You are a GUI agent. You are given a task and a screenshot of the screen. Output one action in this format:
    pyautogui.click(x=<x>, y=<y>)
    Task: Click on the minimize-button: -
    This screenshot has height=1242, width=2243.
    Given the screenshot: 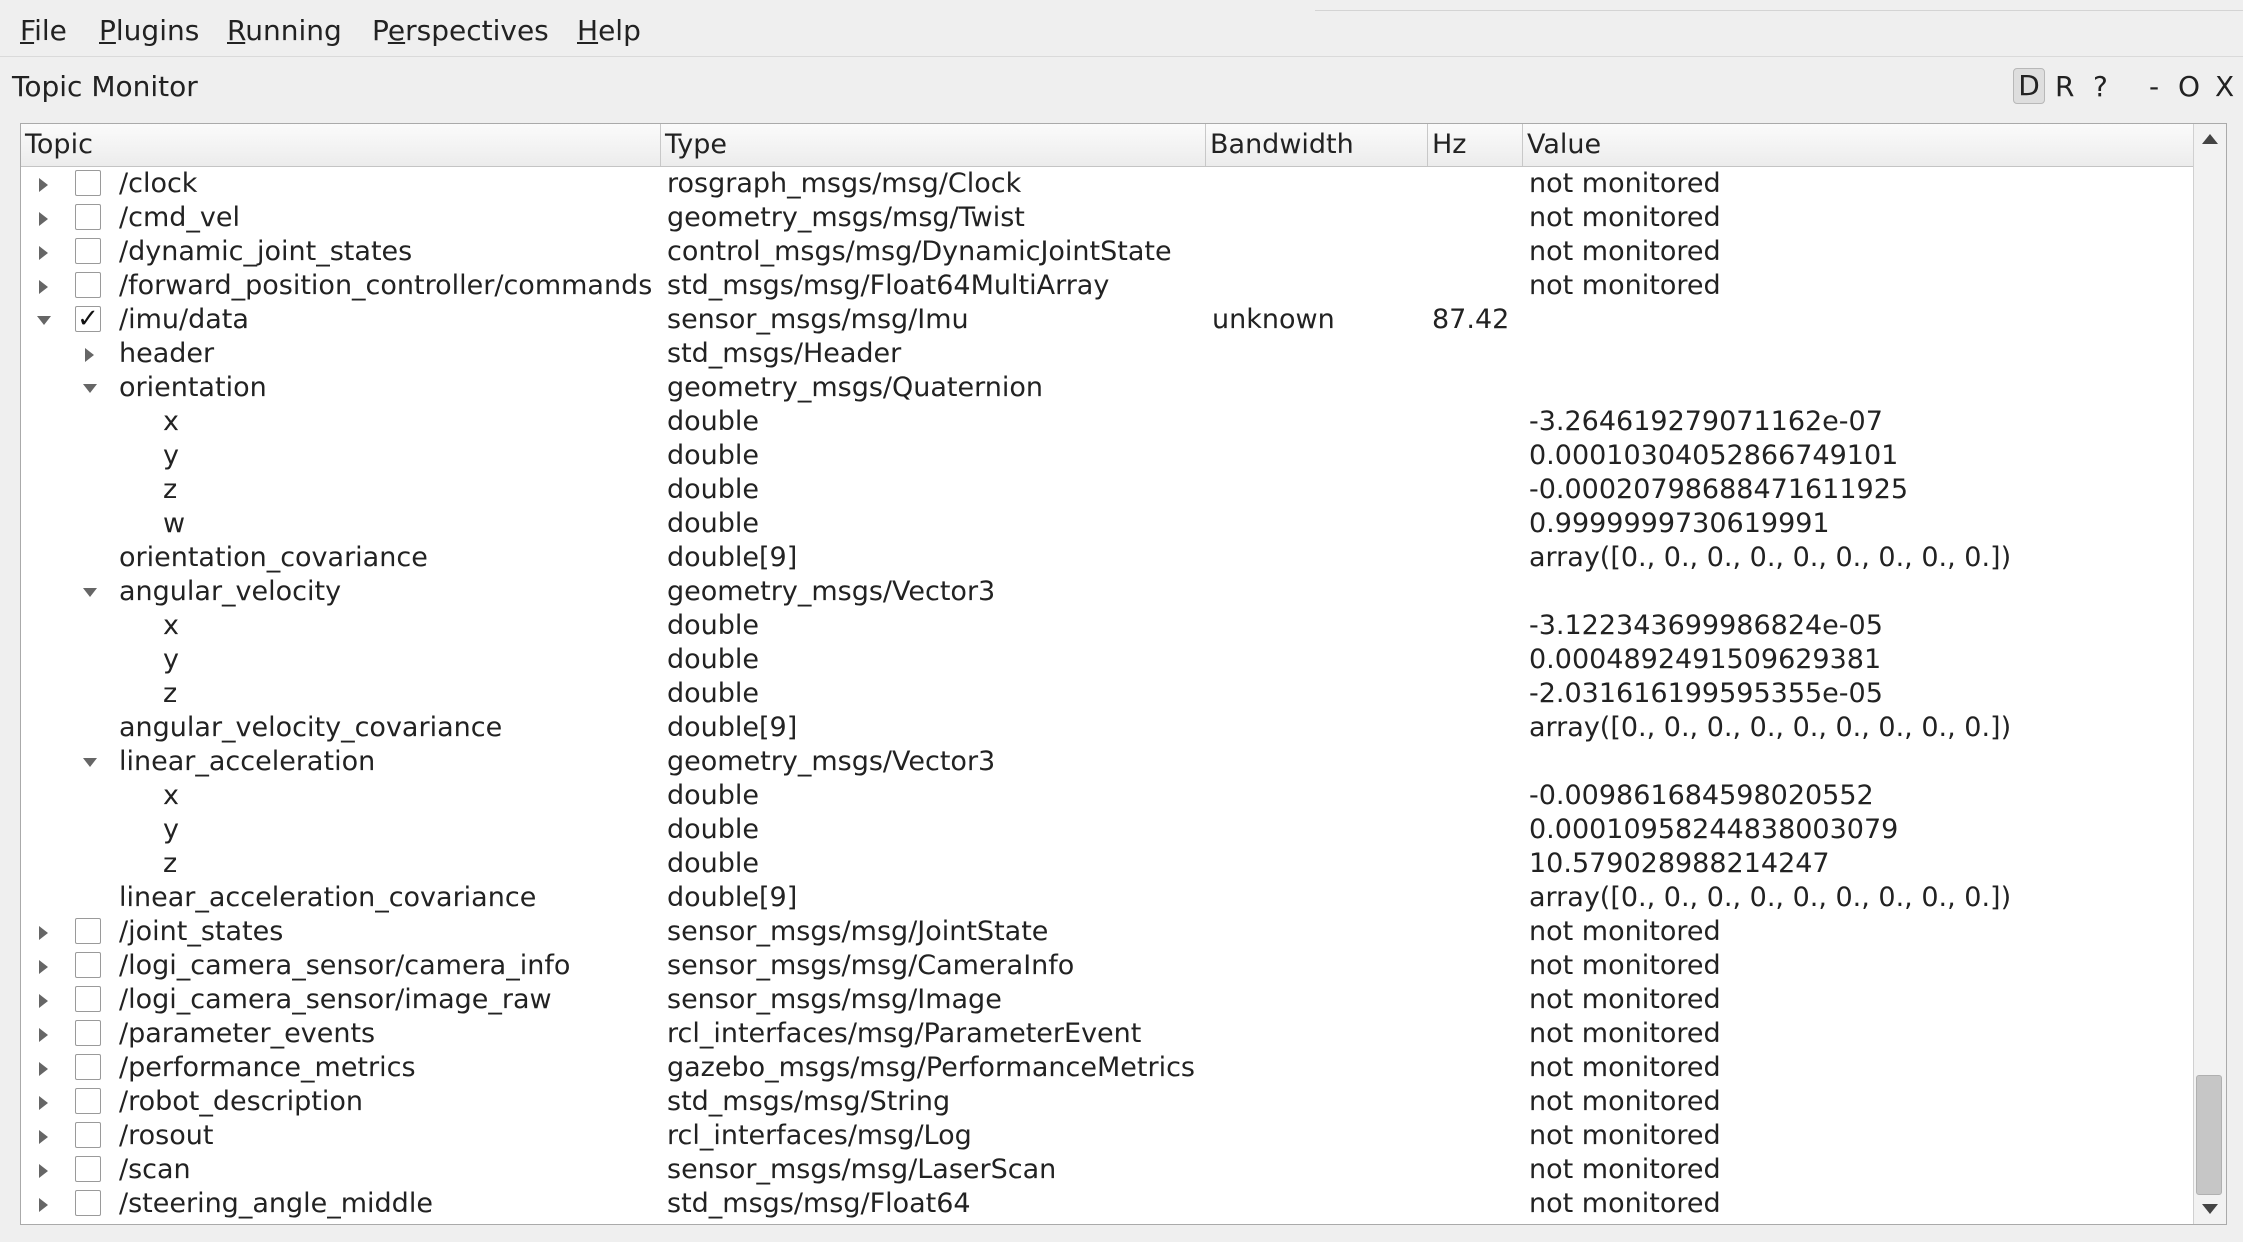 What is the action you would take?
    pyautogui.click(x=2154, y=87)
    